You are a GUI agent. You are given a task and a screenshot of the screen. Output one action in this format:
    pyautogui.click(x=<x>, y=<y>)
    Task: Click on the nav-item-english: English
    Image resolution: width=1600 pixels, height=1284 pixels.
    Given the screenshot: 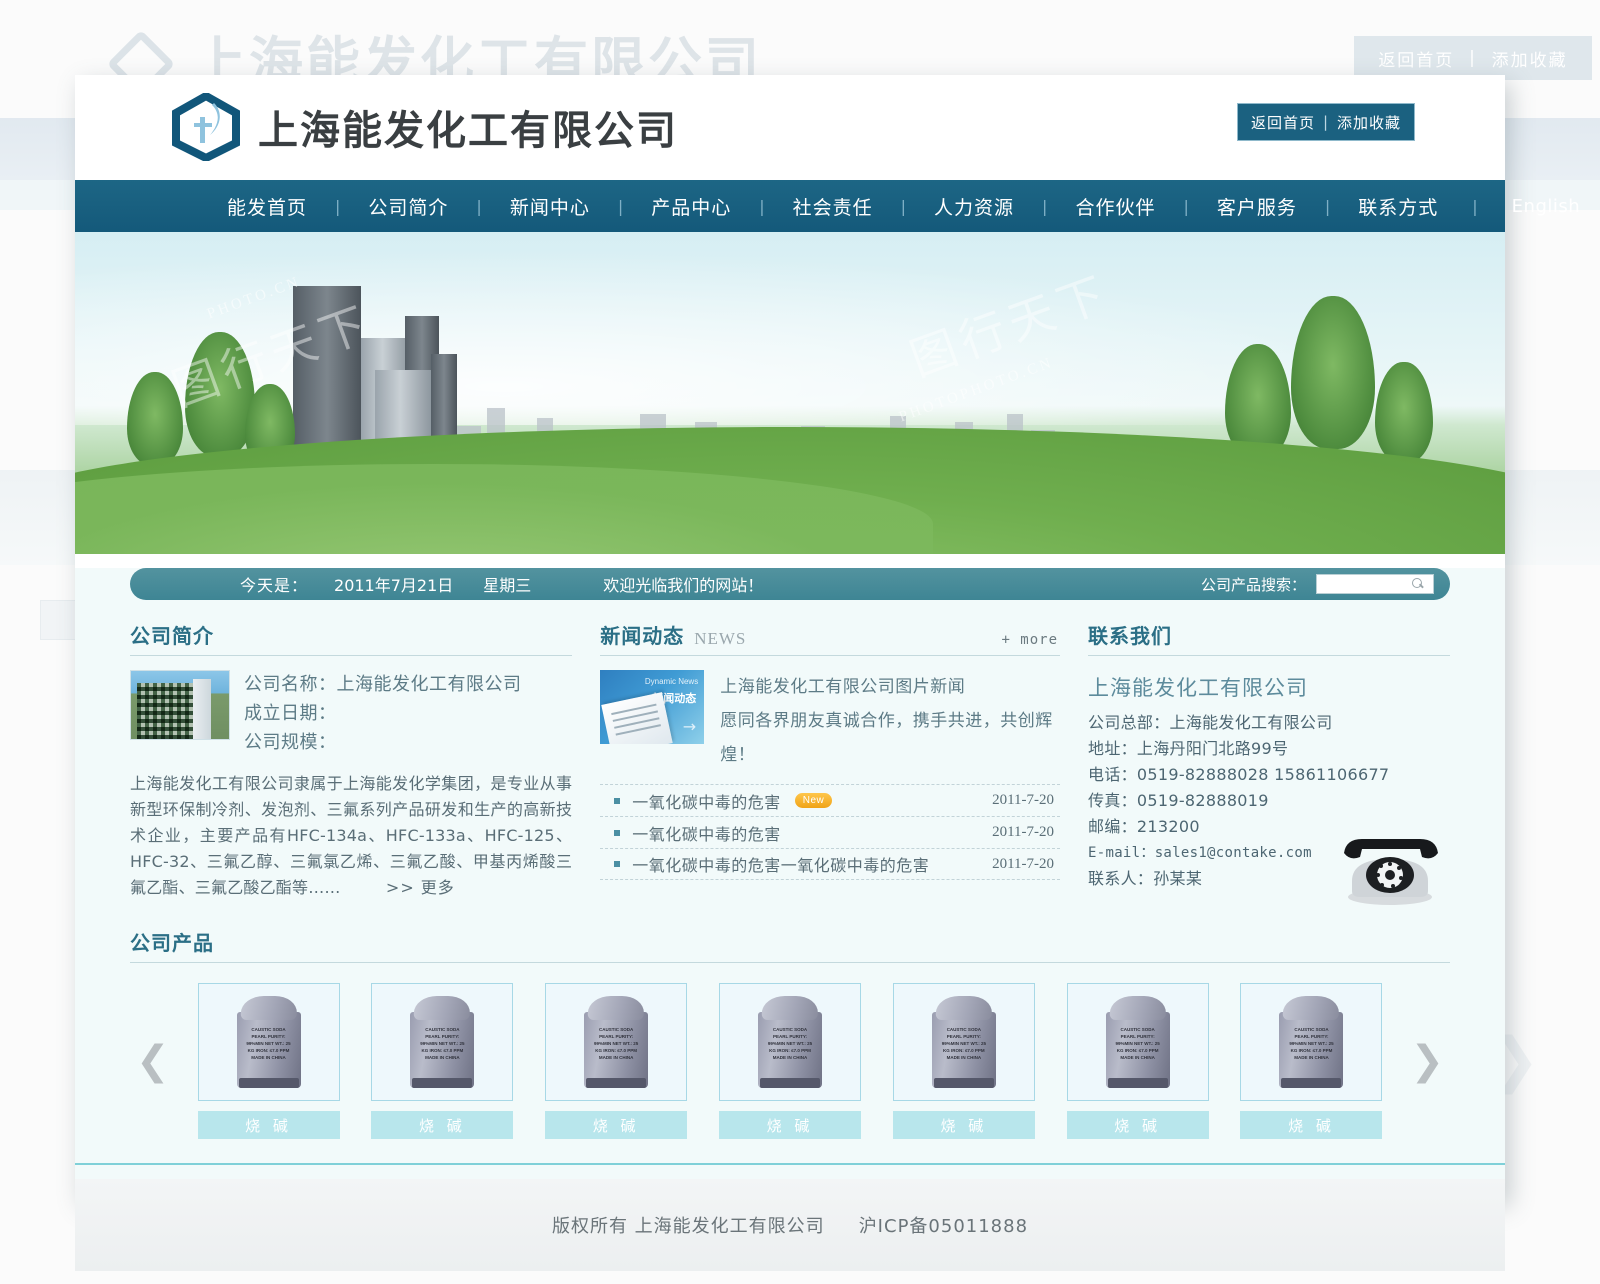 What is the action you would take?
    pyautogui.click(x=1546, y=206)
    